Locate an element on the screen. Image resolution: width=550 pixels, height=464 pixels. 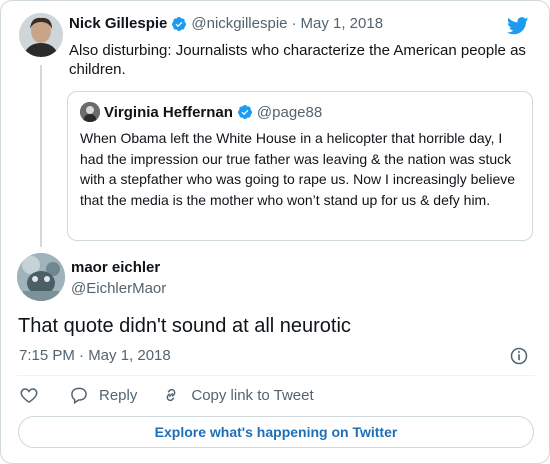
twitter-bird-icon is located at coordinates (518, 26).